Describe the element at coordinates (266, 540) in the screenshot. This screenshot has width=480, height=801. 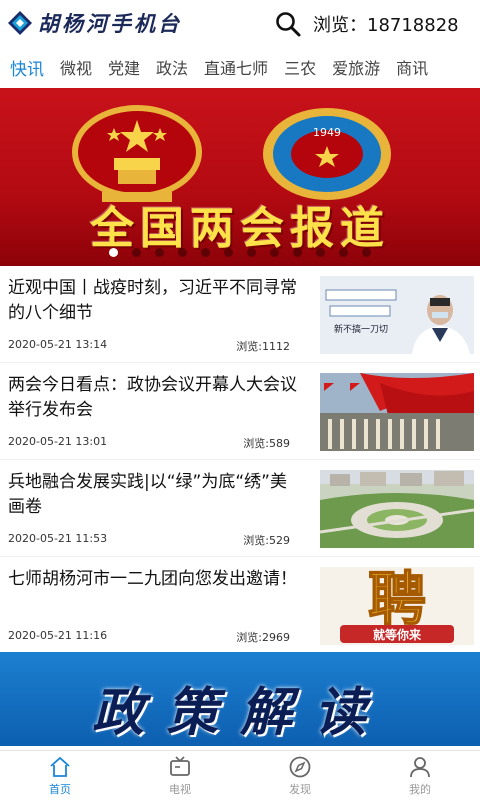
I see `news-views: 浏览:529` at that location.